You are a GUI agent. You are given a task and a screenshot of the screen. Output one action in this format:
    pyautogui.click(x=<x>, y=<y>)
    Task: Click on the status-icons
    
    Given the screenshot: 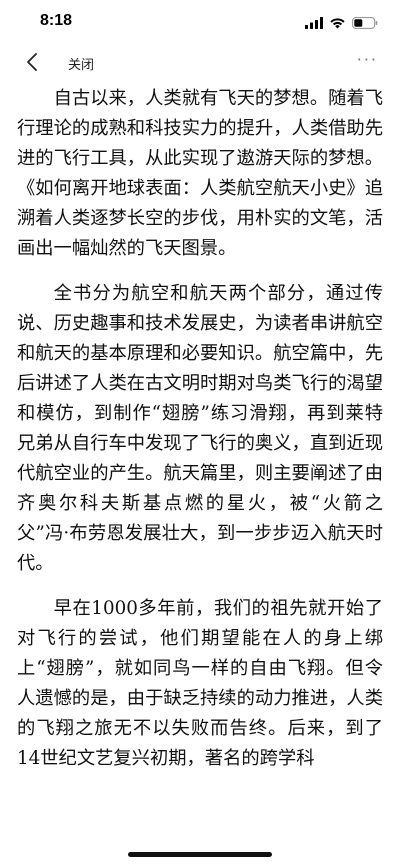 What is the action you would take?
    pyautogui.click(x=341, y=23)
    